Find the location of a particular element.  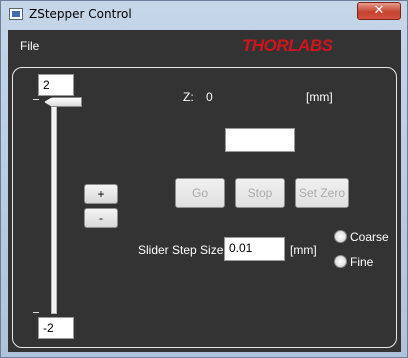

step-size-label: Slider Step Size is located at coordinates (181, 250).